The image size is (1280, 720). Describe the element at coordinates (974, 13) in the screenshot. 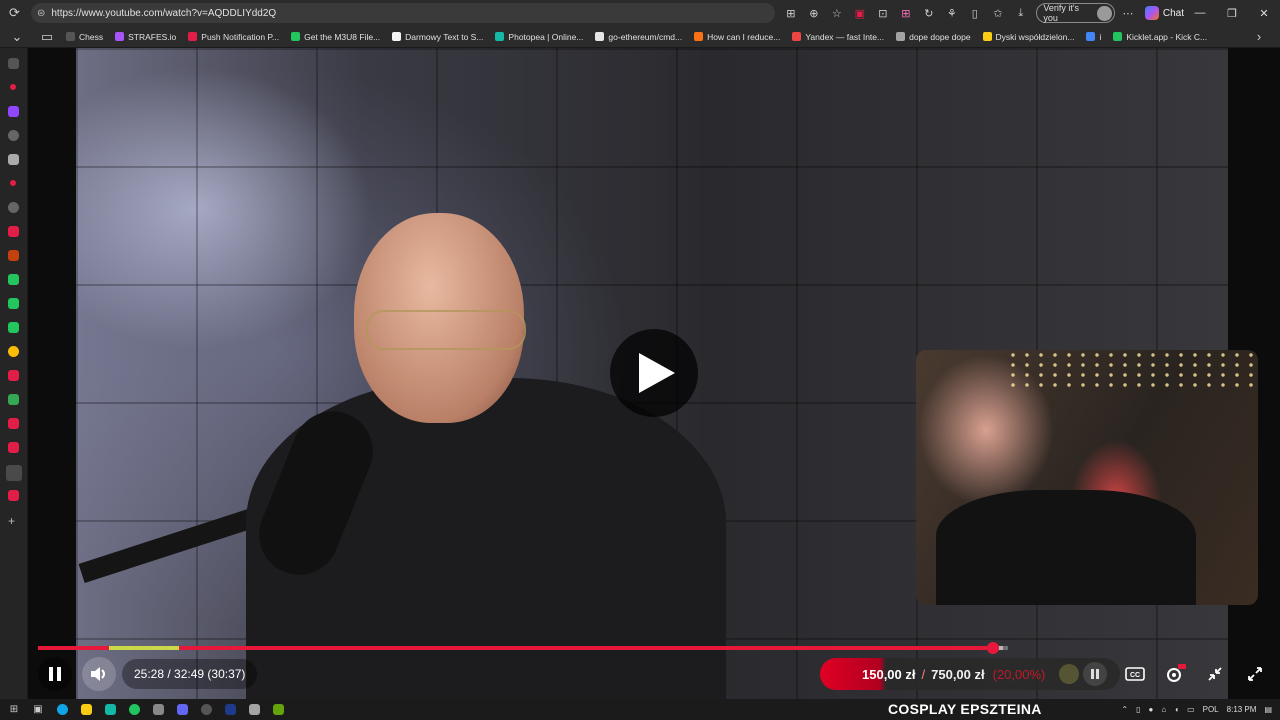

I see `split-screen-icon: ▯` at that location.